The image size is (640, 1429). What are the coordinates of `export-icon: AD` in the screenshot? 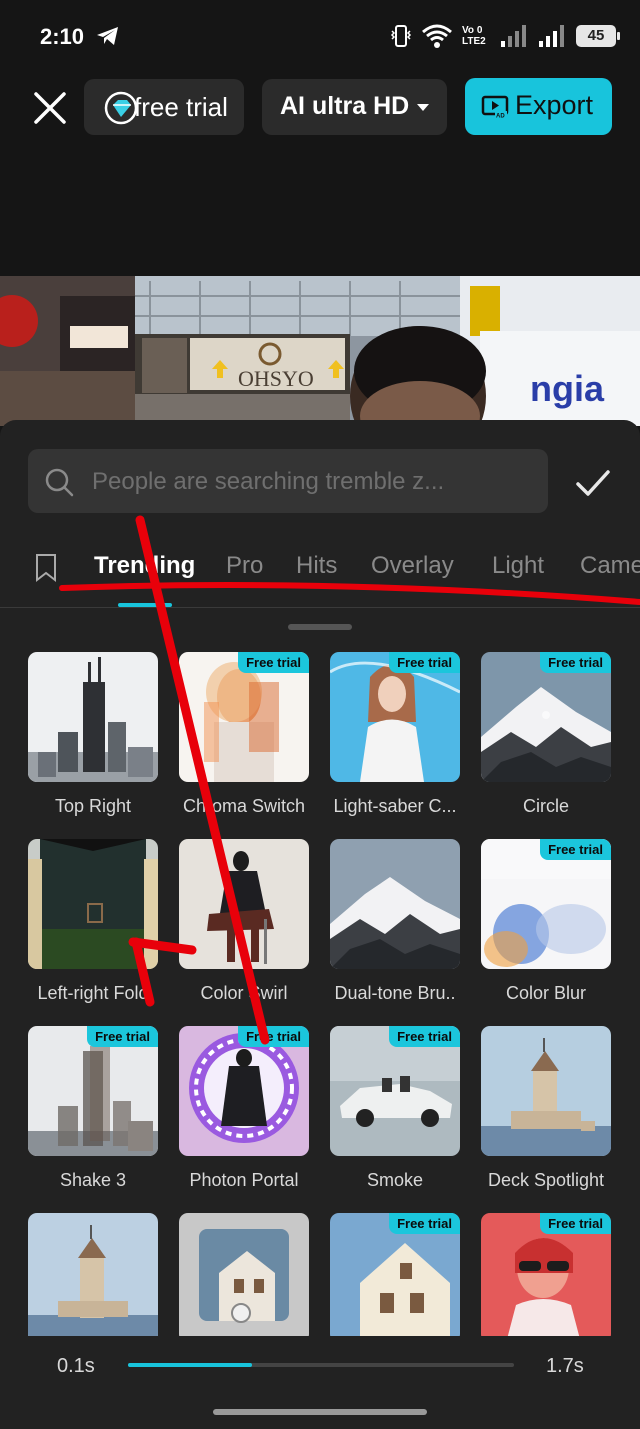 It's located at (495, 107).